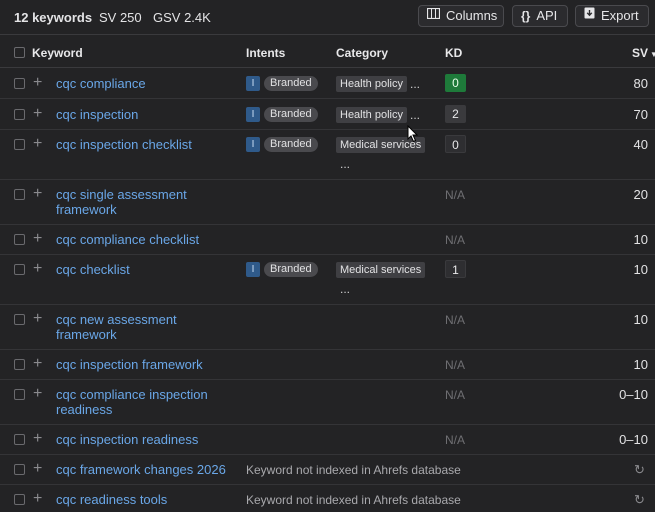 This screenshot has width=655, height=512. Describe the element at coordinates (120, 17) in the screenshot. I see `total-sv: SV 250` at that location.